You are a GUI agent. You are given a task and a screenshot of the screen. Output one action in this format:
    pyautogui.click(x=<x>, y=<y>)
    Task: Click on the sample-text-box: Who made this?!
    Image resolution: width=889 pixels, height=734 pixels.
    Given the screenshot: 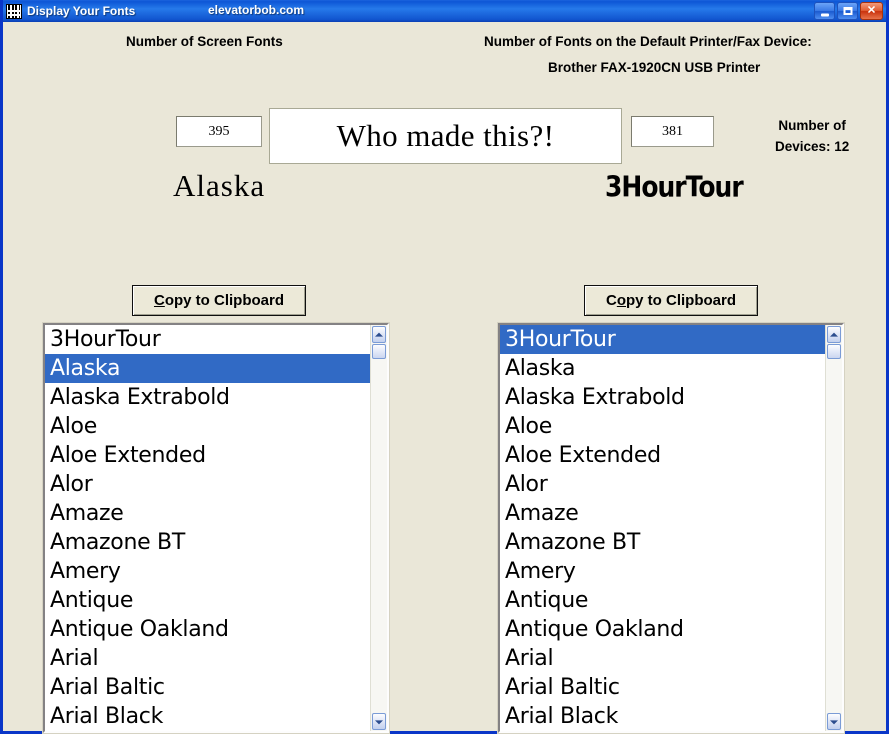 What is the action you would take?
    pyautogui.click(x=445, y=136)
    